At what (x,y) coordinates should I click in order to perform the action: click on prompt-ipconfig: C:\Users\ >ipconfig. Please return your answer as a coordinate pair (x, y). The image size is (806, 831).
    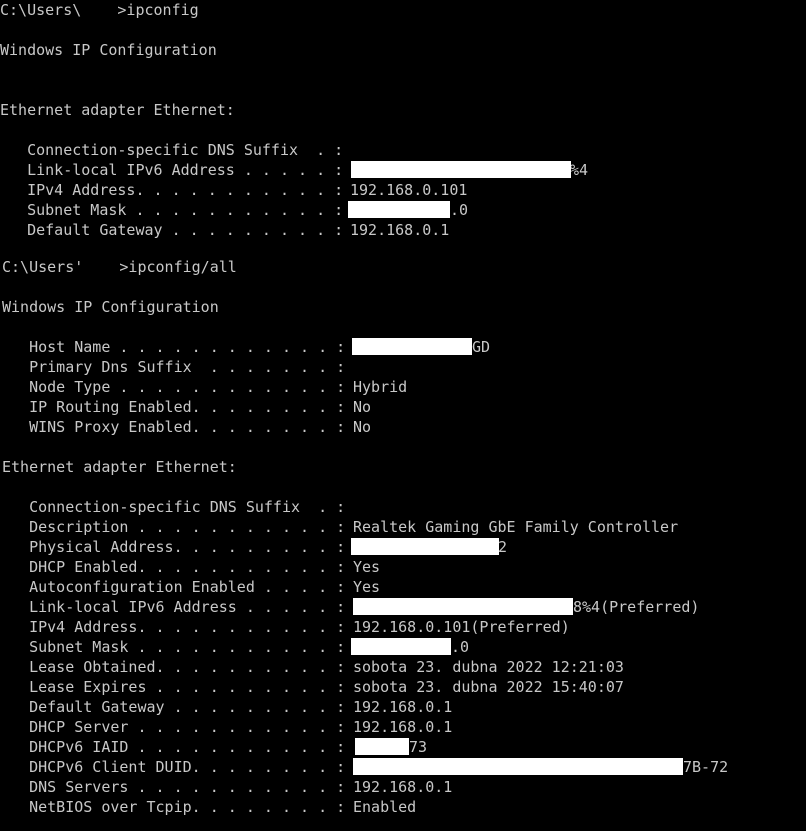
    Looking at the image, I should click on (99, 10).